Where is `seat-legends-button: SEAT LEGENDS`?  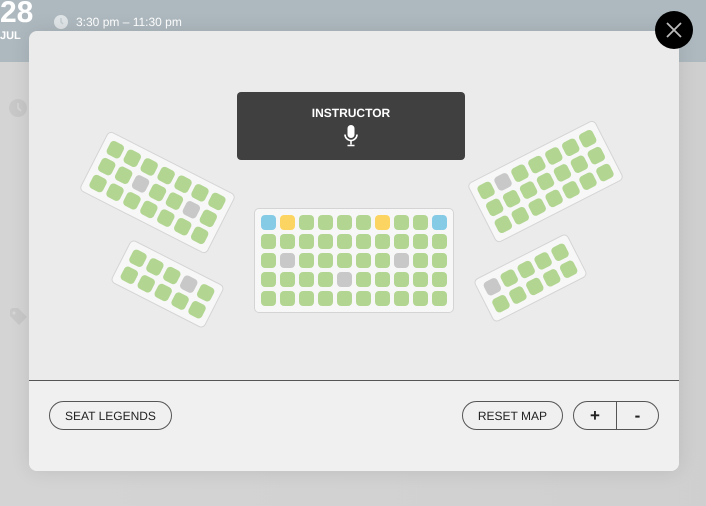
seat-legends-button: SEAT LEGENDS is located at coordinates (110, 415).